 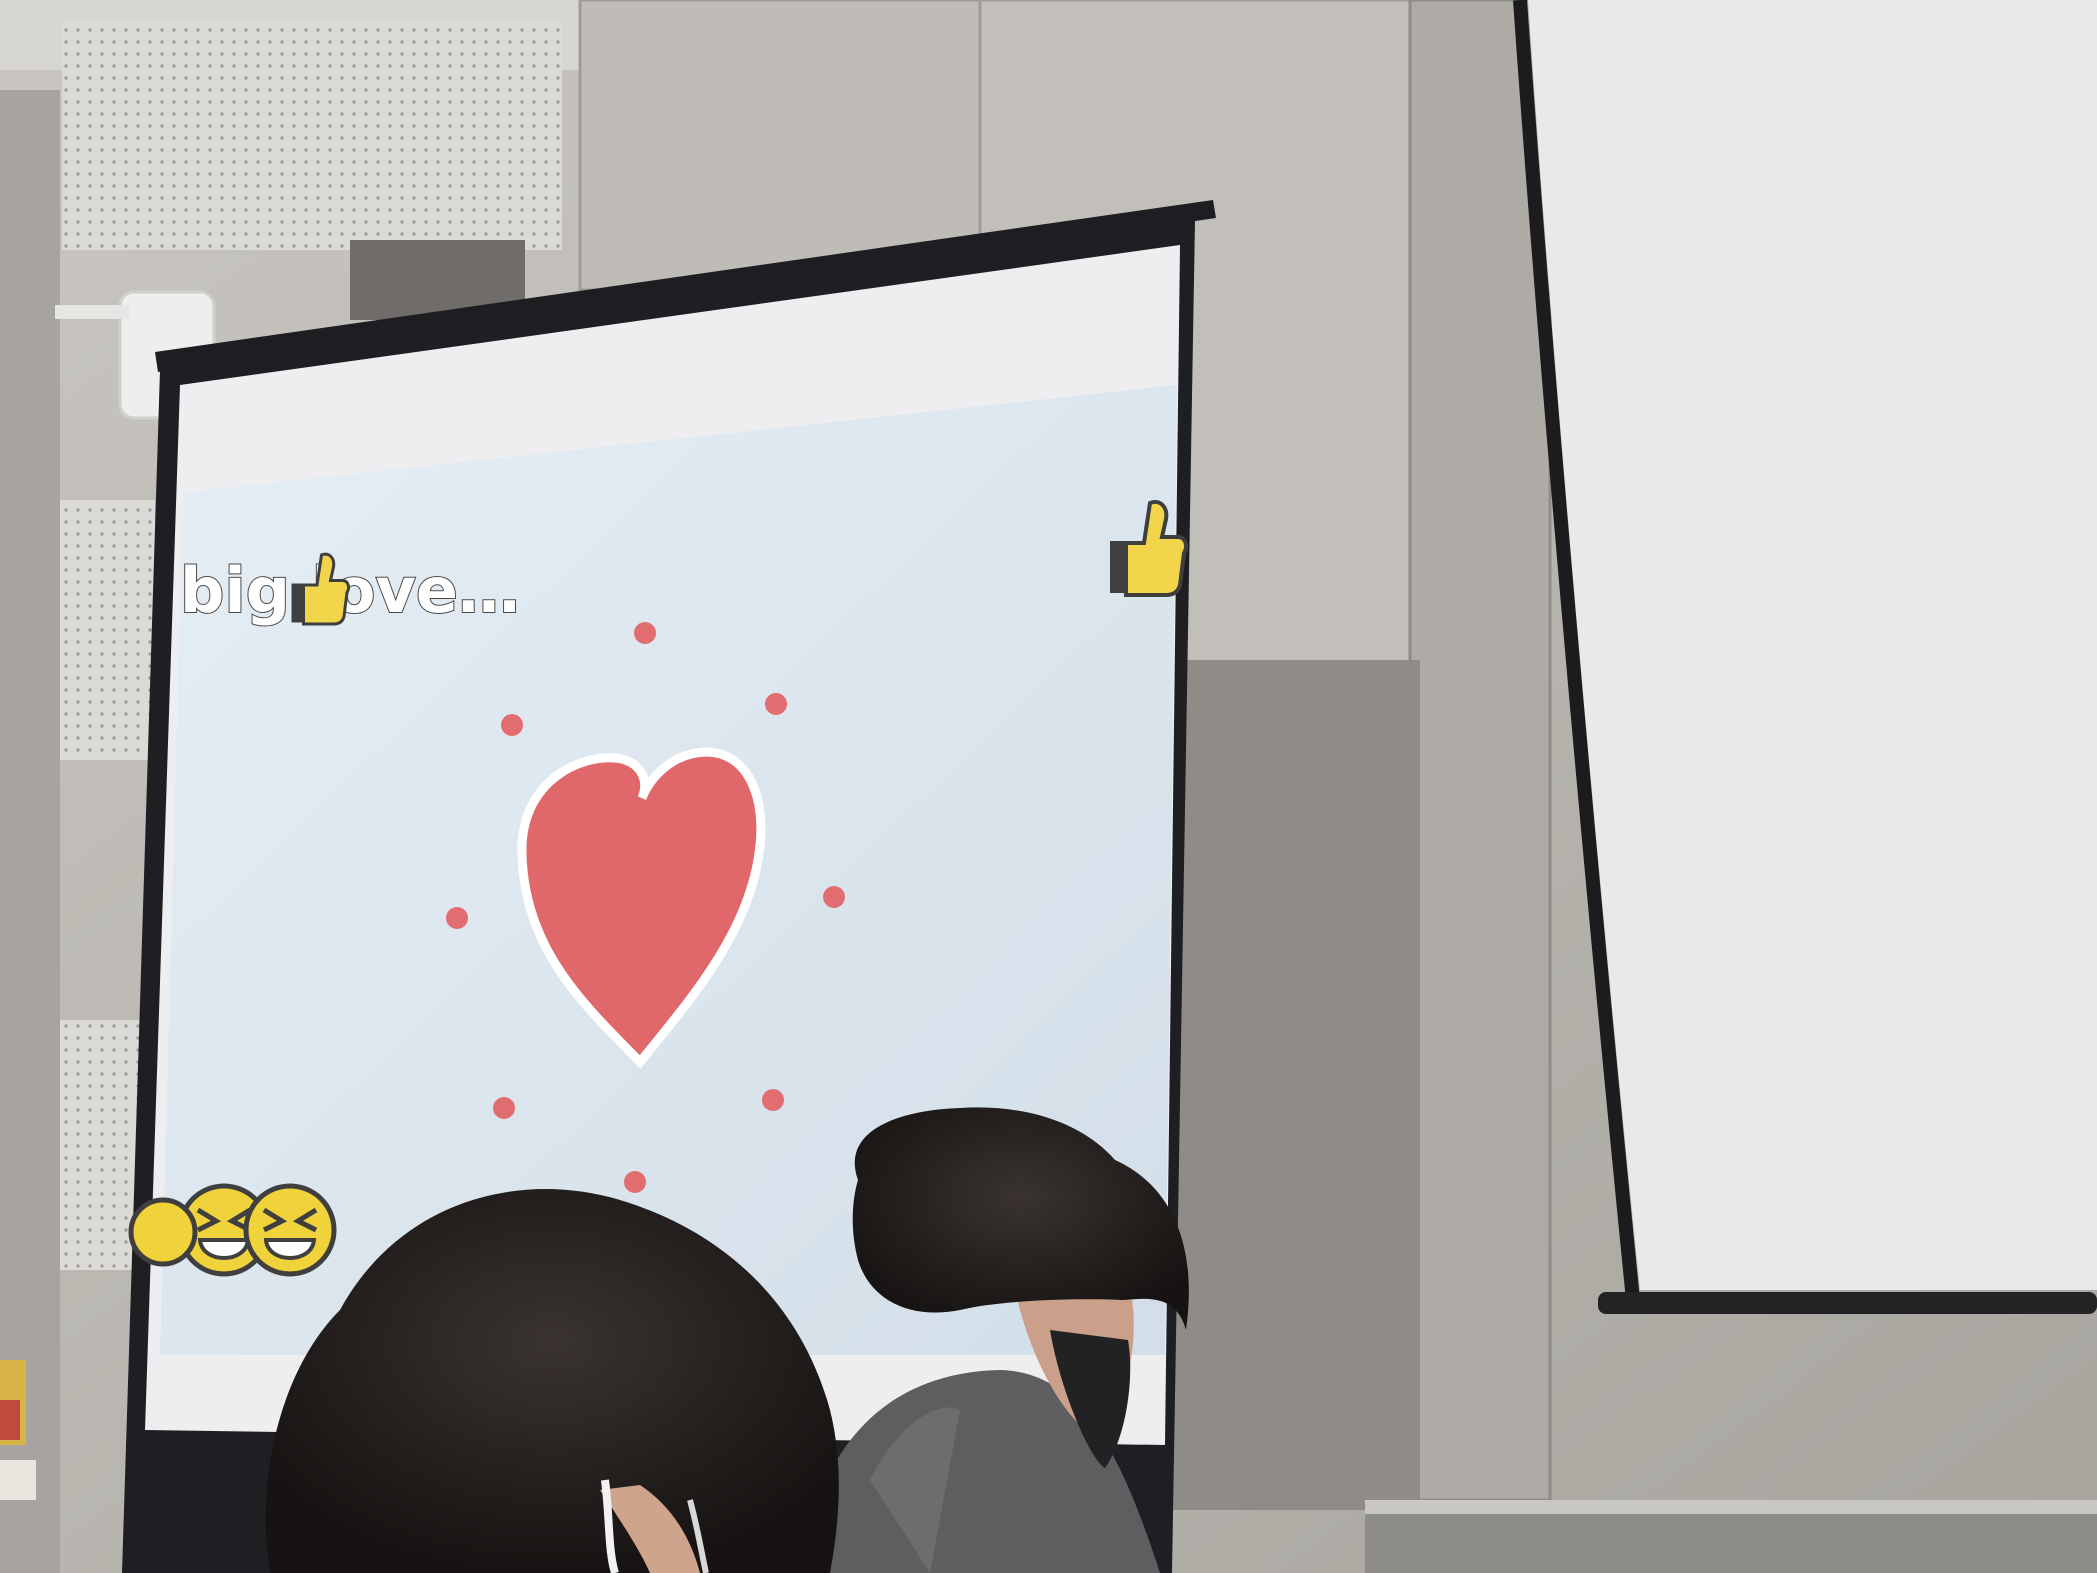 I want to click on desk-edge, so click(x=1731, y=1507).